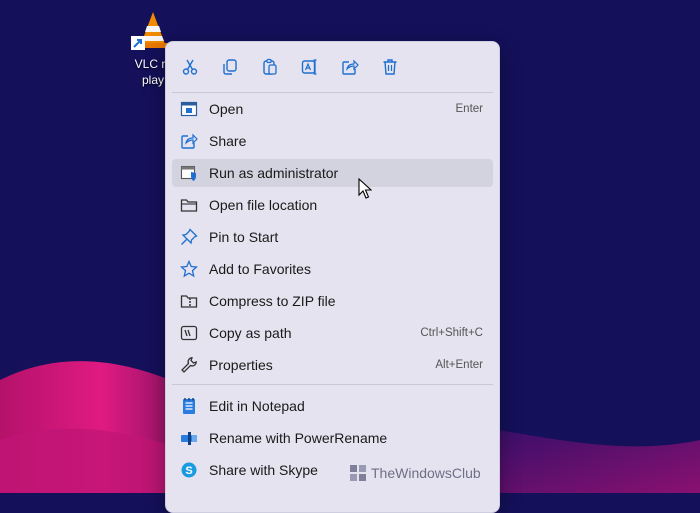 The image size is (700, 513). I want to click on menu-item-label: Pin to Start, so click(244, 237).